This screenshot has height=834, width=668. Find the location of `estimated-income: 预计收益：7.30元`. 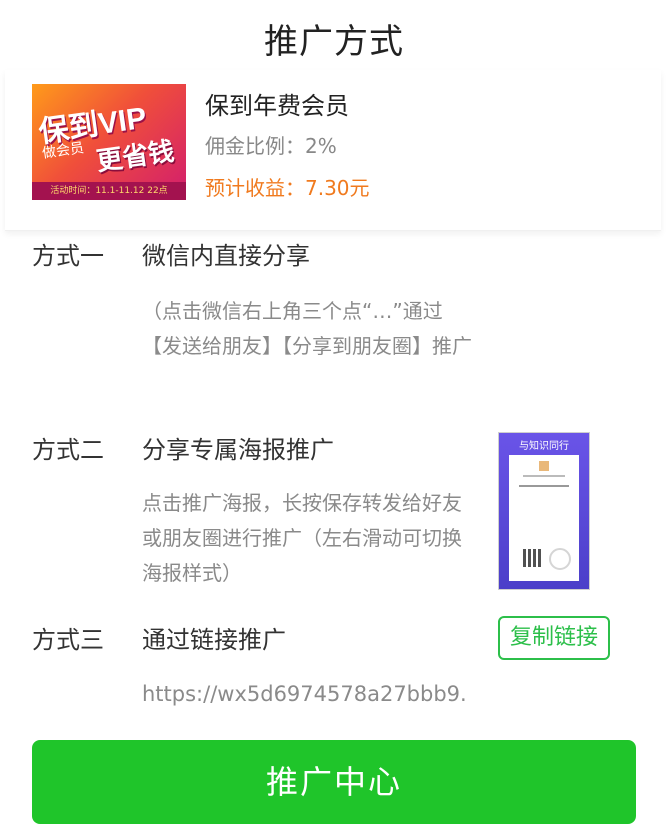

estimated-income: 预计收益：7.30元 is located at coordinates (287, 188).